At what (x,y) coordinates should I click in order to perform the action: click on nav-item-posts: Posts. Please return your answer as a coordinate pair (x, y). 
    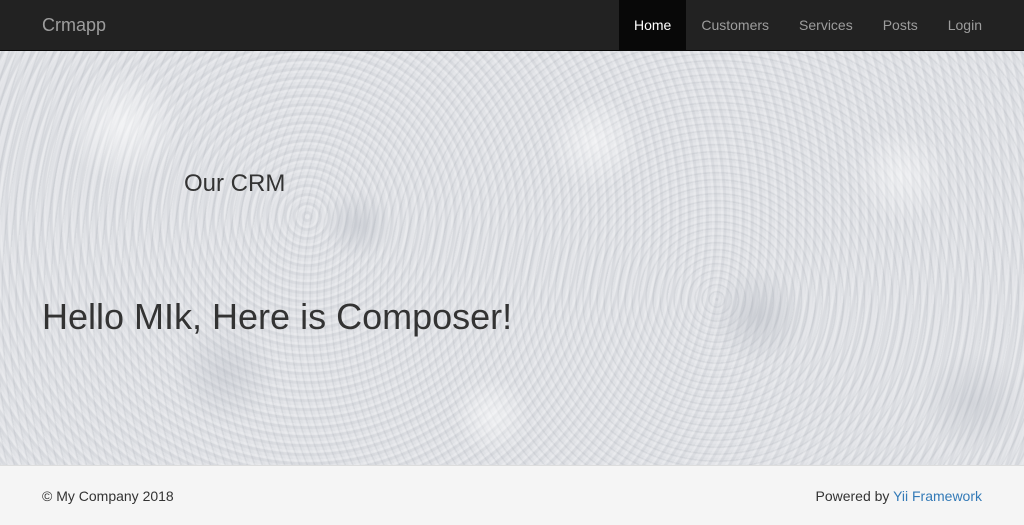
    Looking at the image, I should click on (900, 25).